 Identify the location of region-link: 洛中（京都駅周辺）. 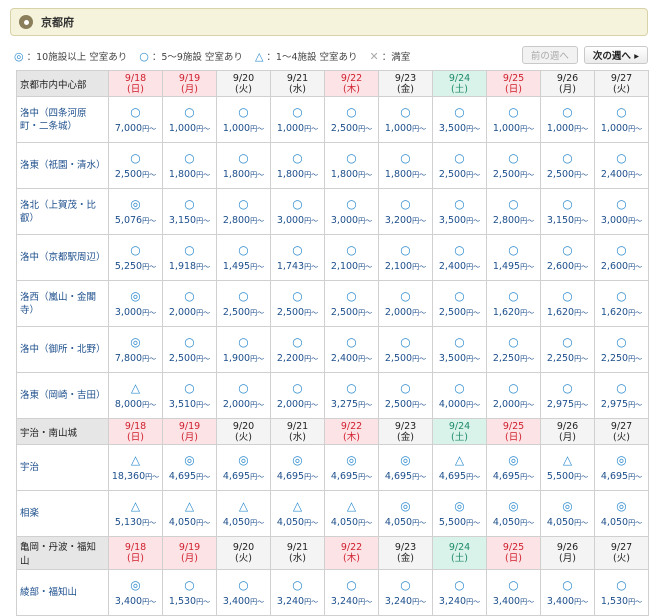
(62, 257).